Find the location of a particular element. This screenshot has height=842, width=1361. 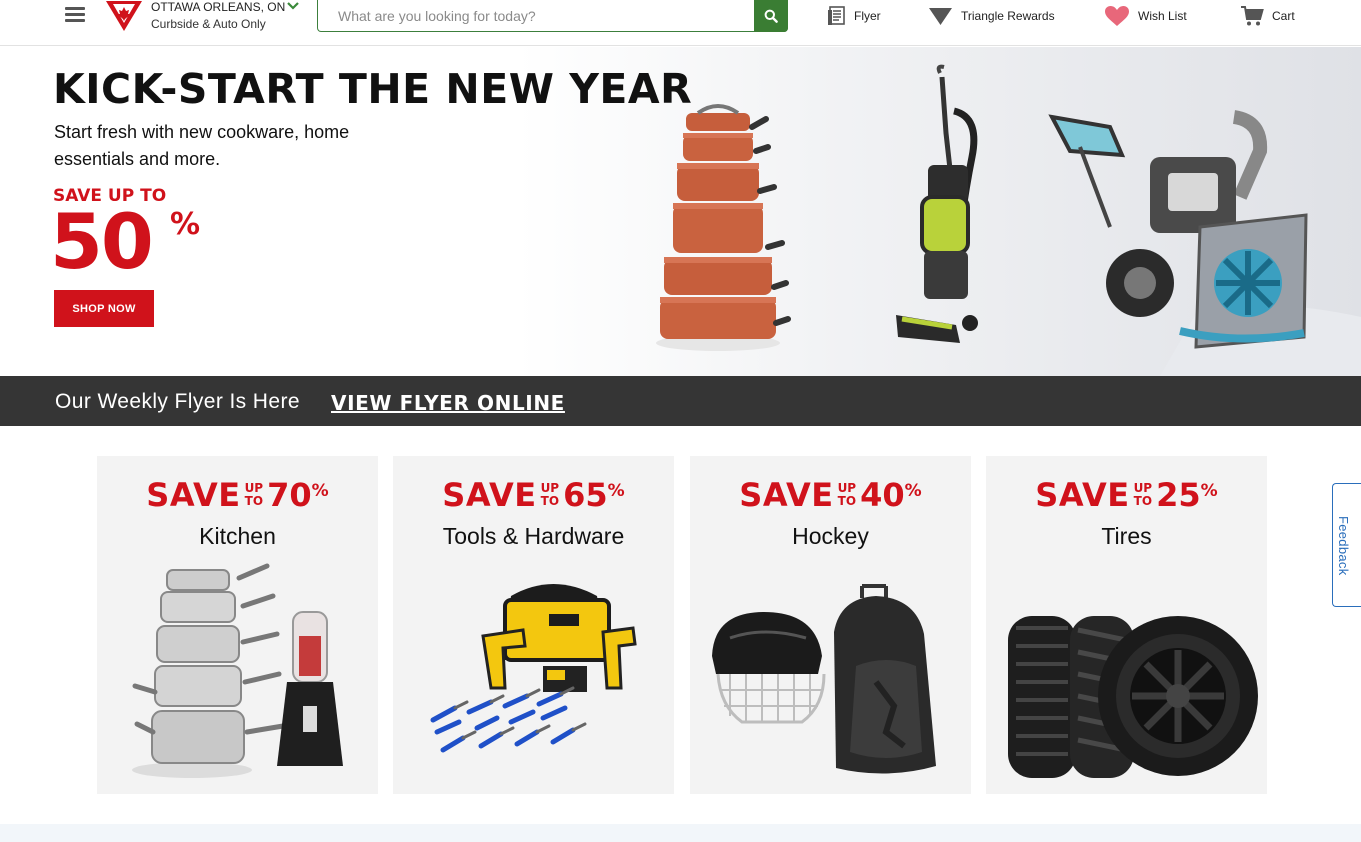

feedback-tab: Feedback is located at coordinates (1346, 545).